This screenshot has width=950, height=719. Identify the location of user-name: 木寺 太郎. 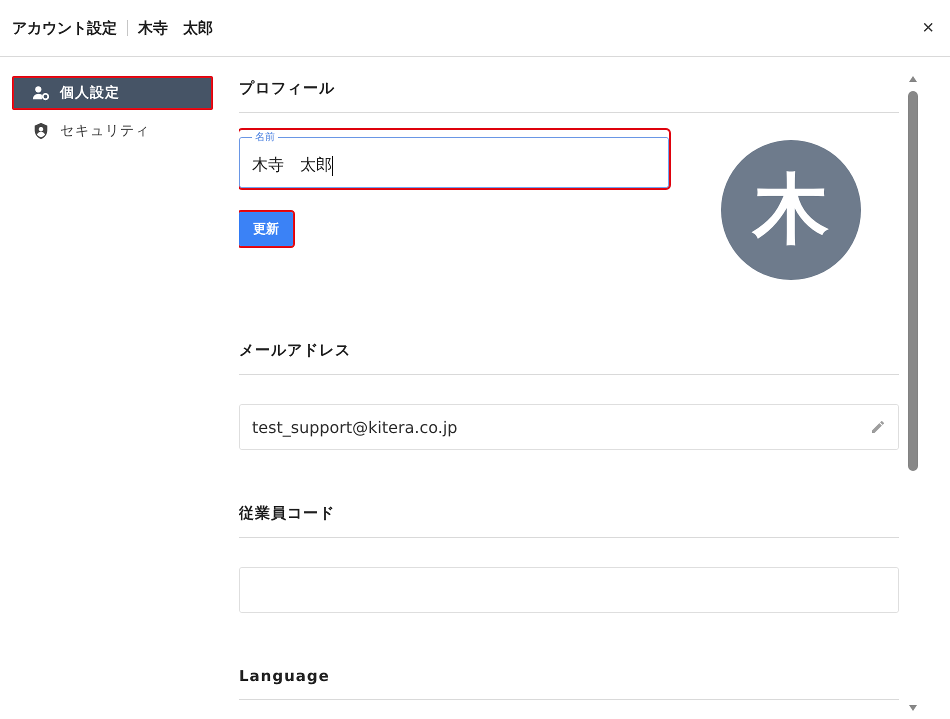
(175, 28).